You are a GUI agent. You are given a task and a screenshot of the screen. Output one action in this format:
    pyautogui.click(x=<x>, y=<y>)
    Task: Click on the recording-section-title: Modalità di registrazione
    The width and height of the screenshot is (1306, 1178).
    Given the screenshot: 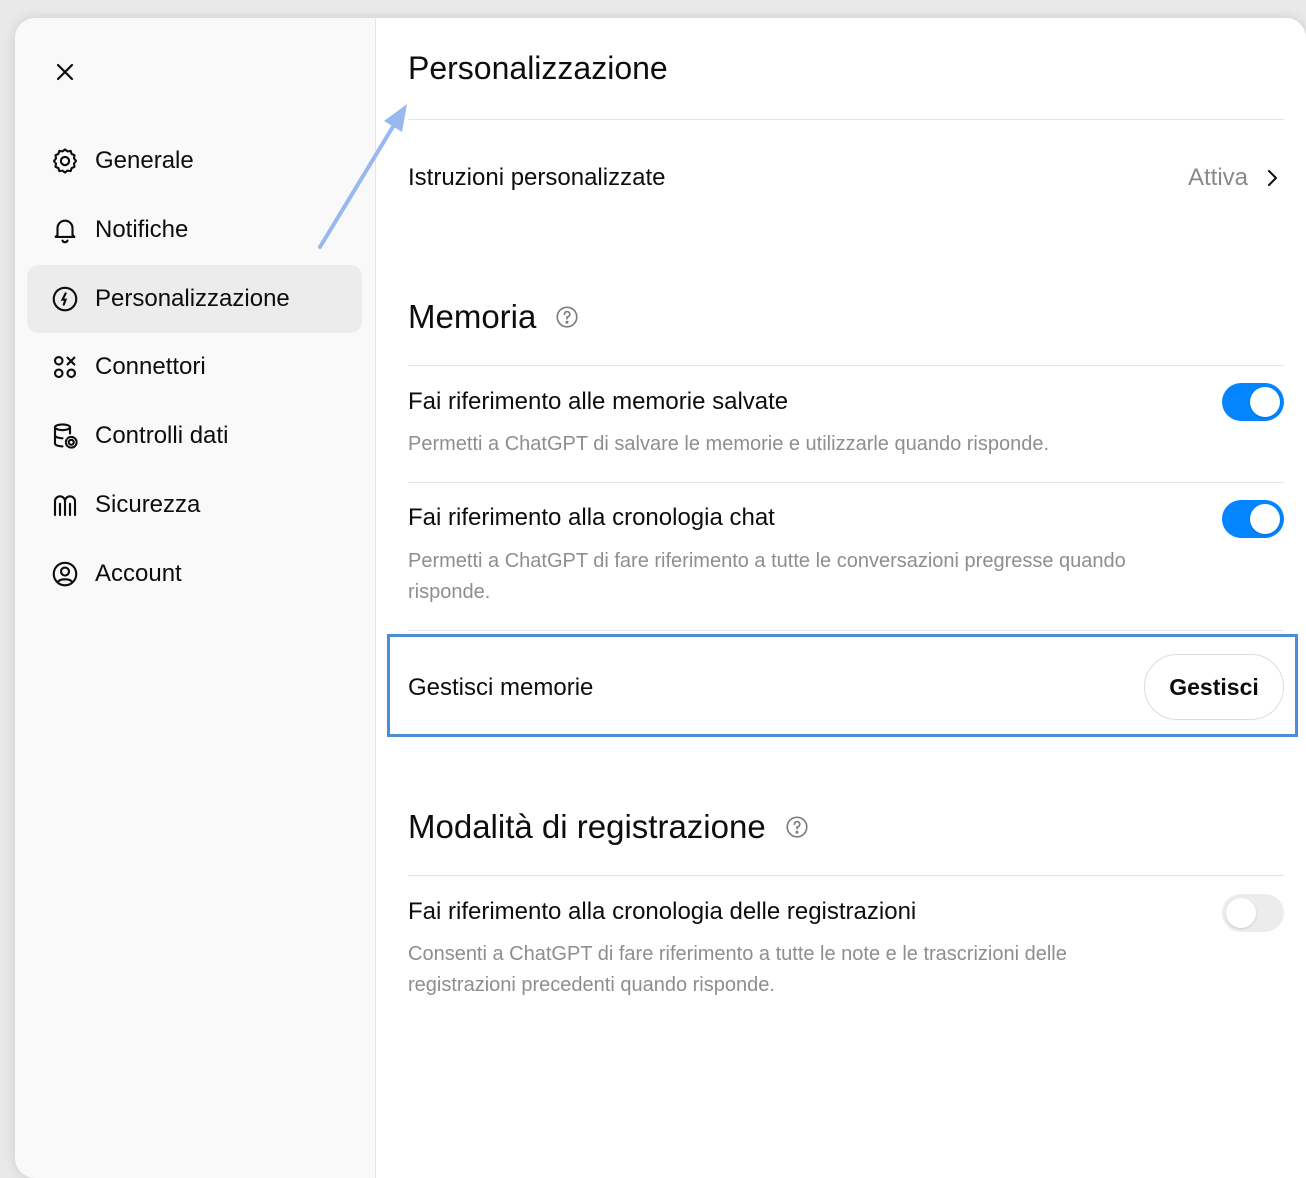 What is the action you would take?
    pyautogui.click(x=609, y=827)
    